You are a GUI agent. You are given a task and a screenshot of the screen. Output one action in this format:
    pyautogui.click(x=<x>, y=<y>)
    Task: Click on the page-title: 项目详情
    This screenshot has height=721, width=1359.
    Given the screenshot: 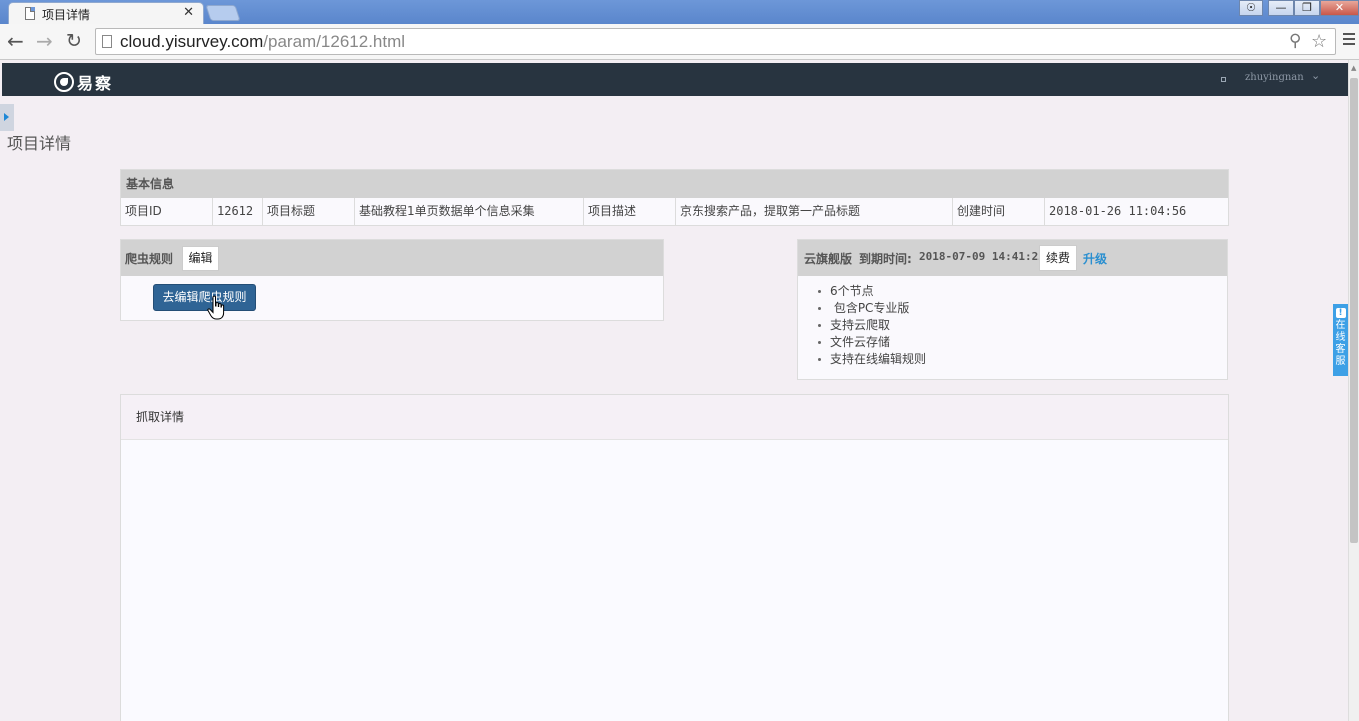 What is the action you would take?
    pyautogui.click(x=39, y=143)
    